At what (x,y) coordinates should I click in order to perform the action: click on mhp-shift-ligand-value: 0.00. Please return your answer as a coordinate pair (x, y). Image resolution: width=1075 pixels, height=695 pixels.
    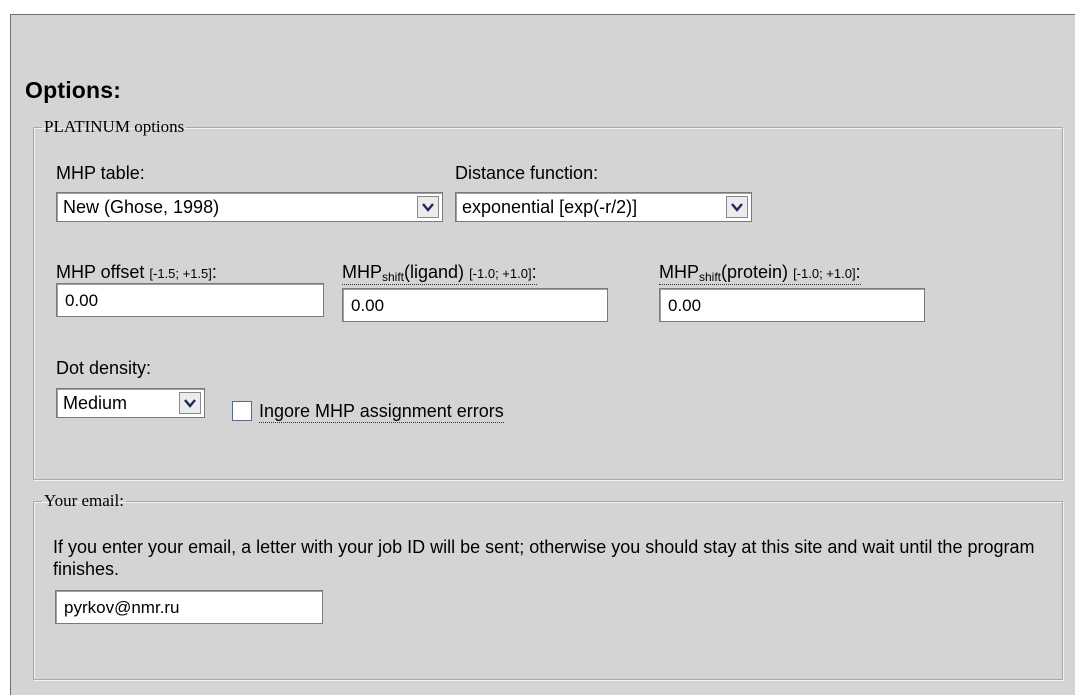
    Looking at the image, I should click on (368, 305).